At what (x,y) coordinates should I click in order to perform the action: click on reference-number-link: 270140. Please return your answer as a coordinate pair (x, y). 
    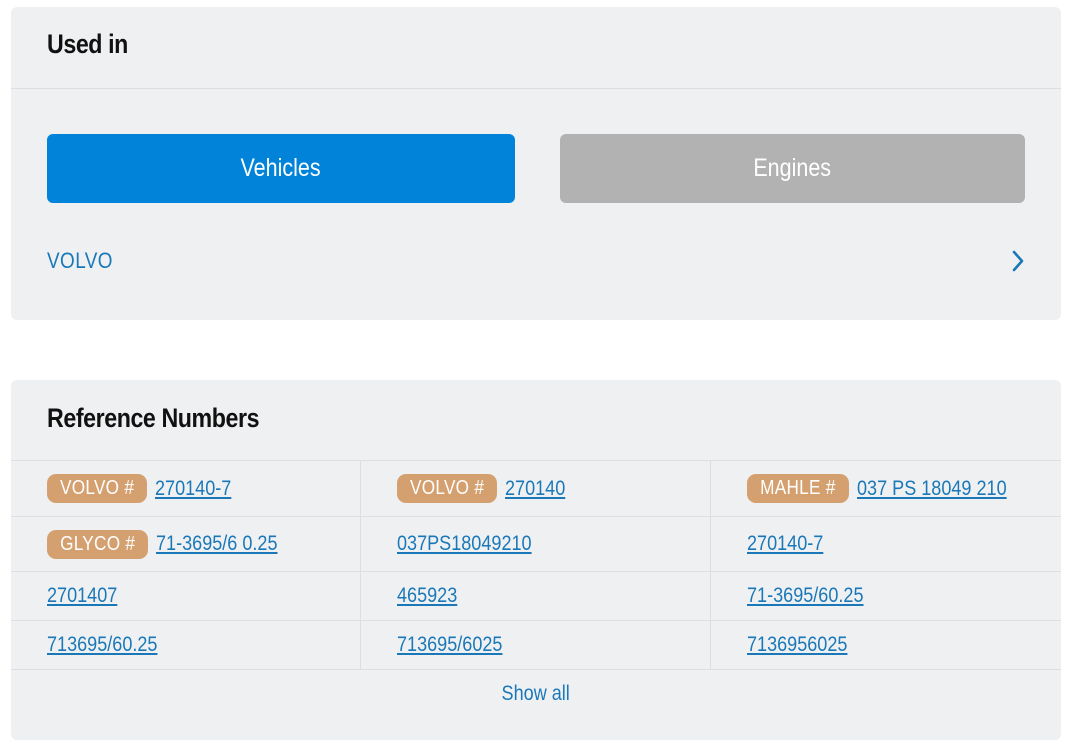
    Looking at the image, I should click on (535, 489).